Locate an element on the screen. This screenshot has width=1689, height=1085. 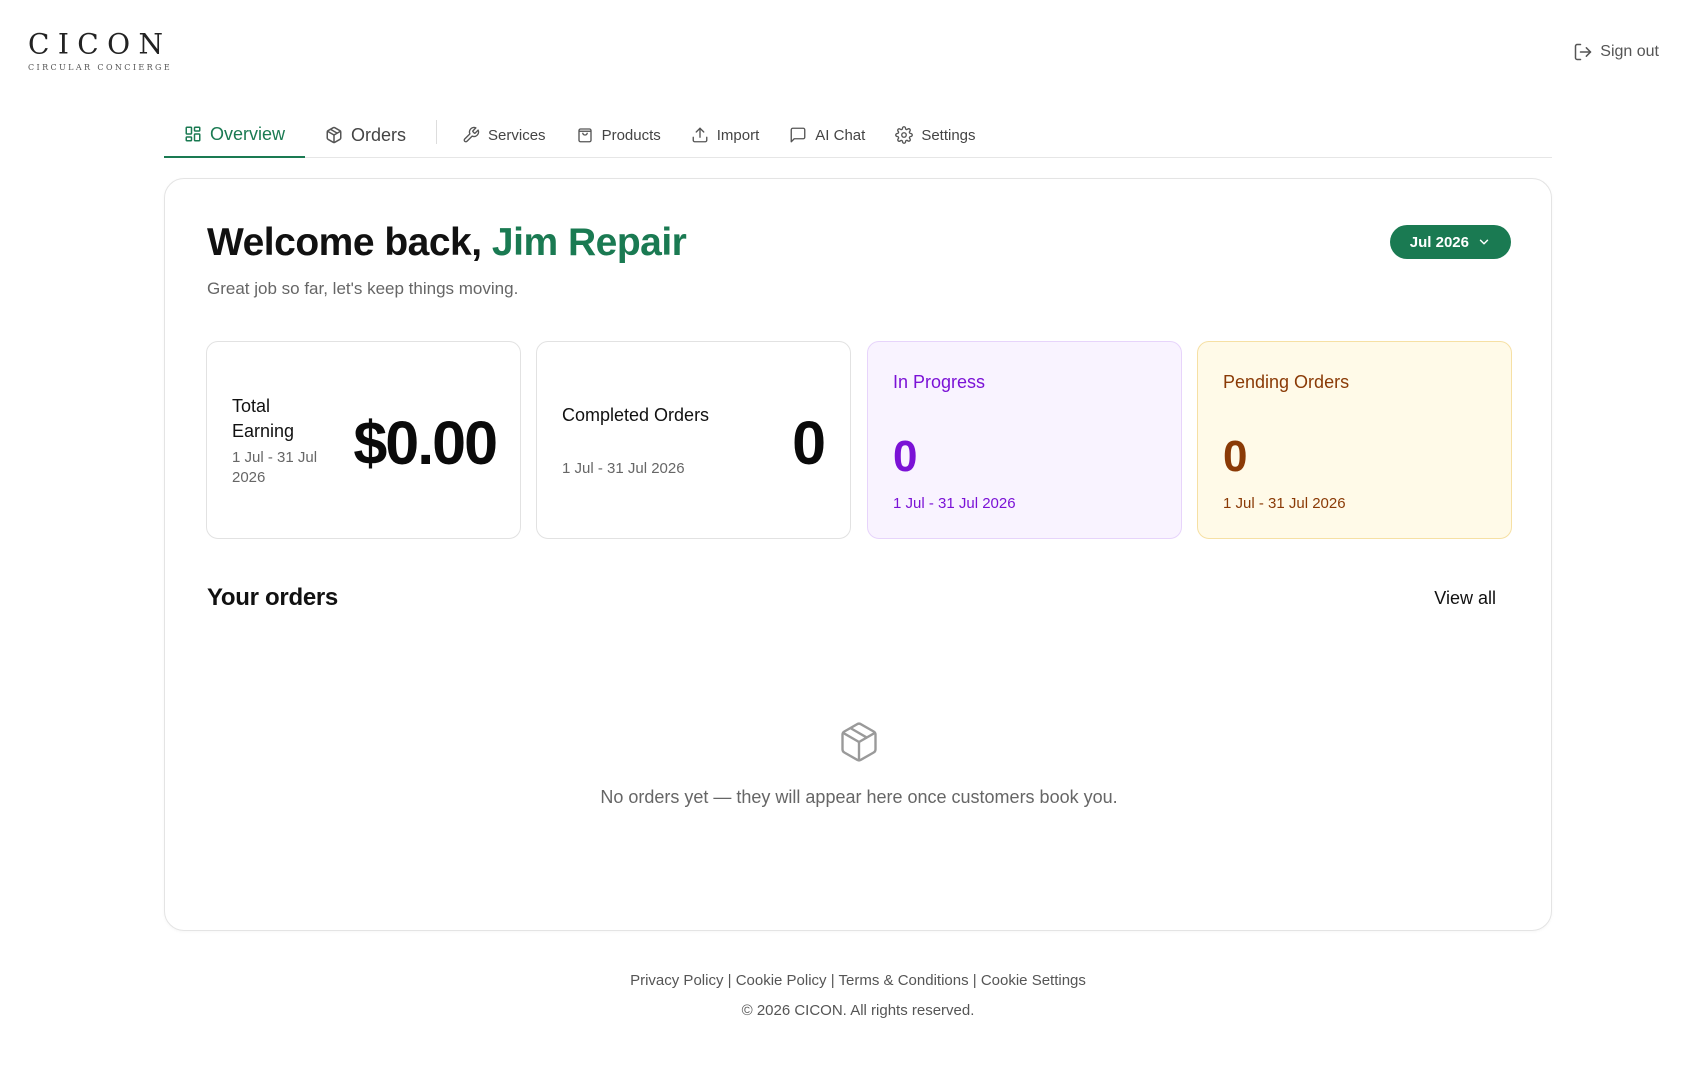
page-title: Welcome back, Jim Repair is located at coordinates (447, 243).